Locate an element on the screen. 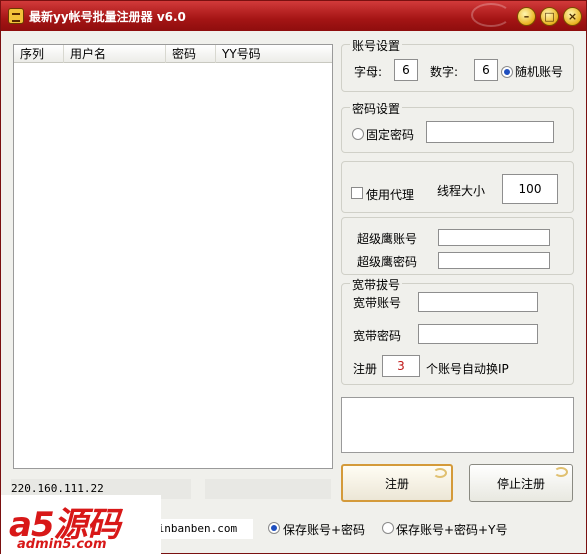  save-account-password-yy-label: 保存账号+密码+Y号 is located at coordinates (452, 530).